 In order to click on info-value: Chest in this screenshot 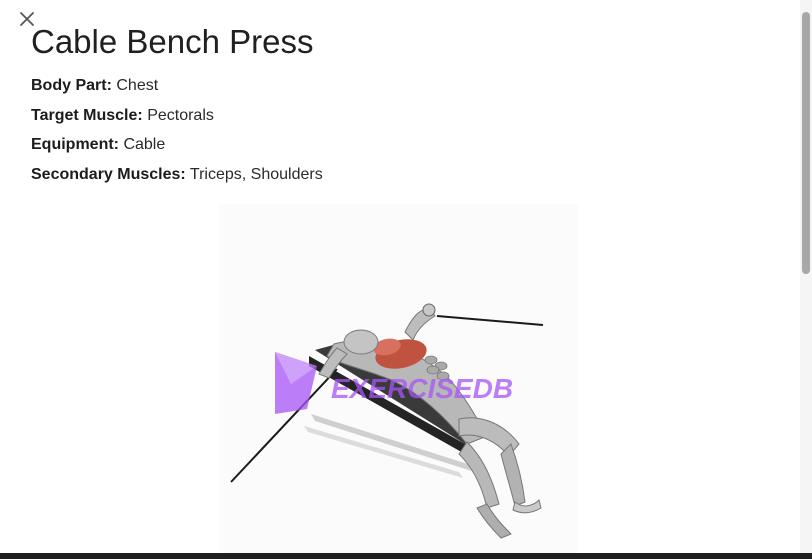, I will do `click(137, 85)`.